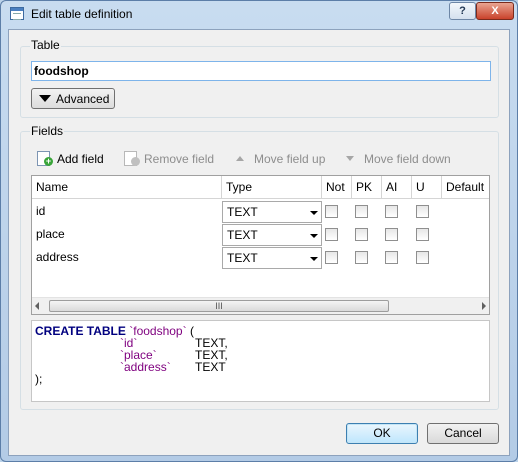  I want to click on add-field-label: Add field, so click(80, 159).